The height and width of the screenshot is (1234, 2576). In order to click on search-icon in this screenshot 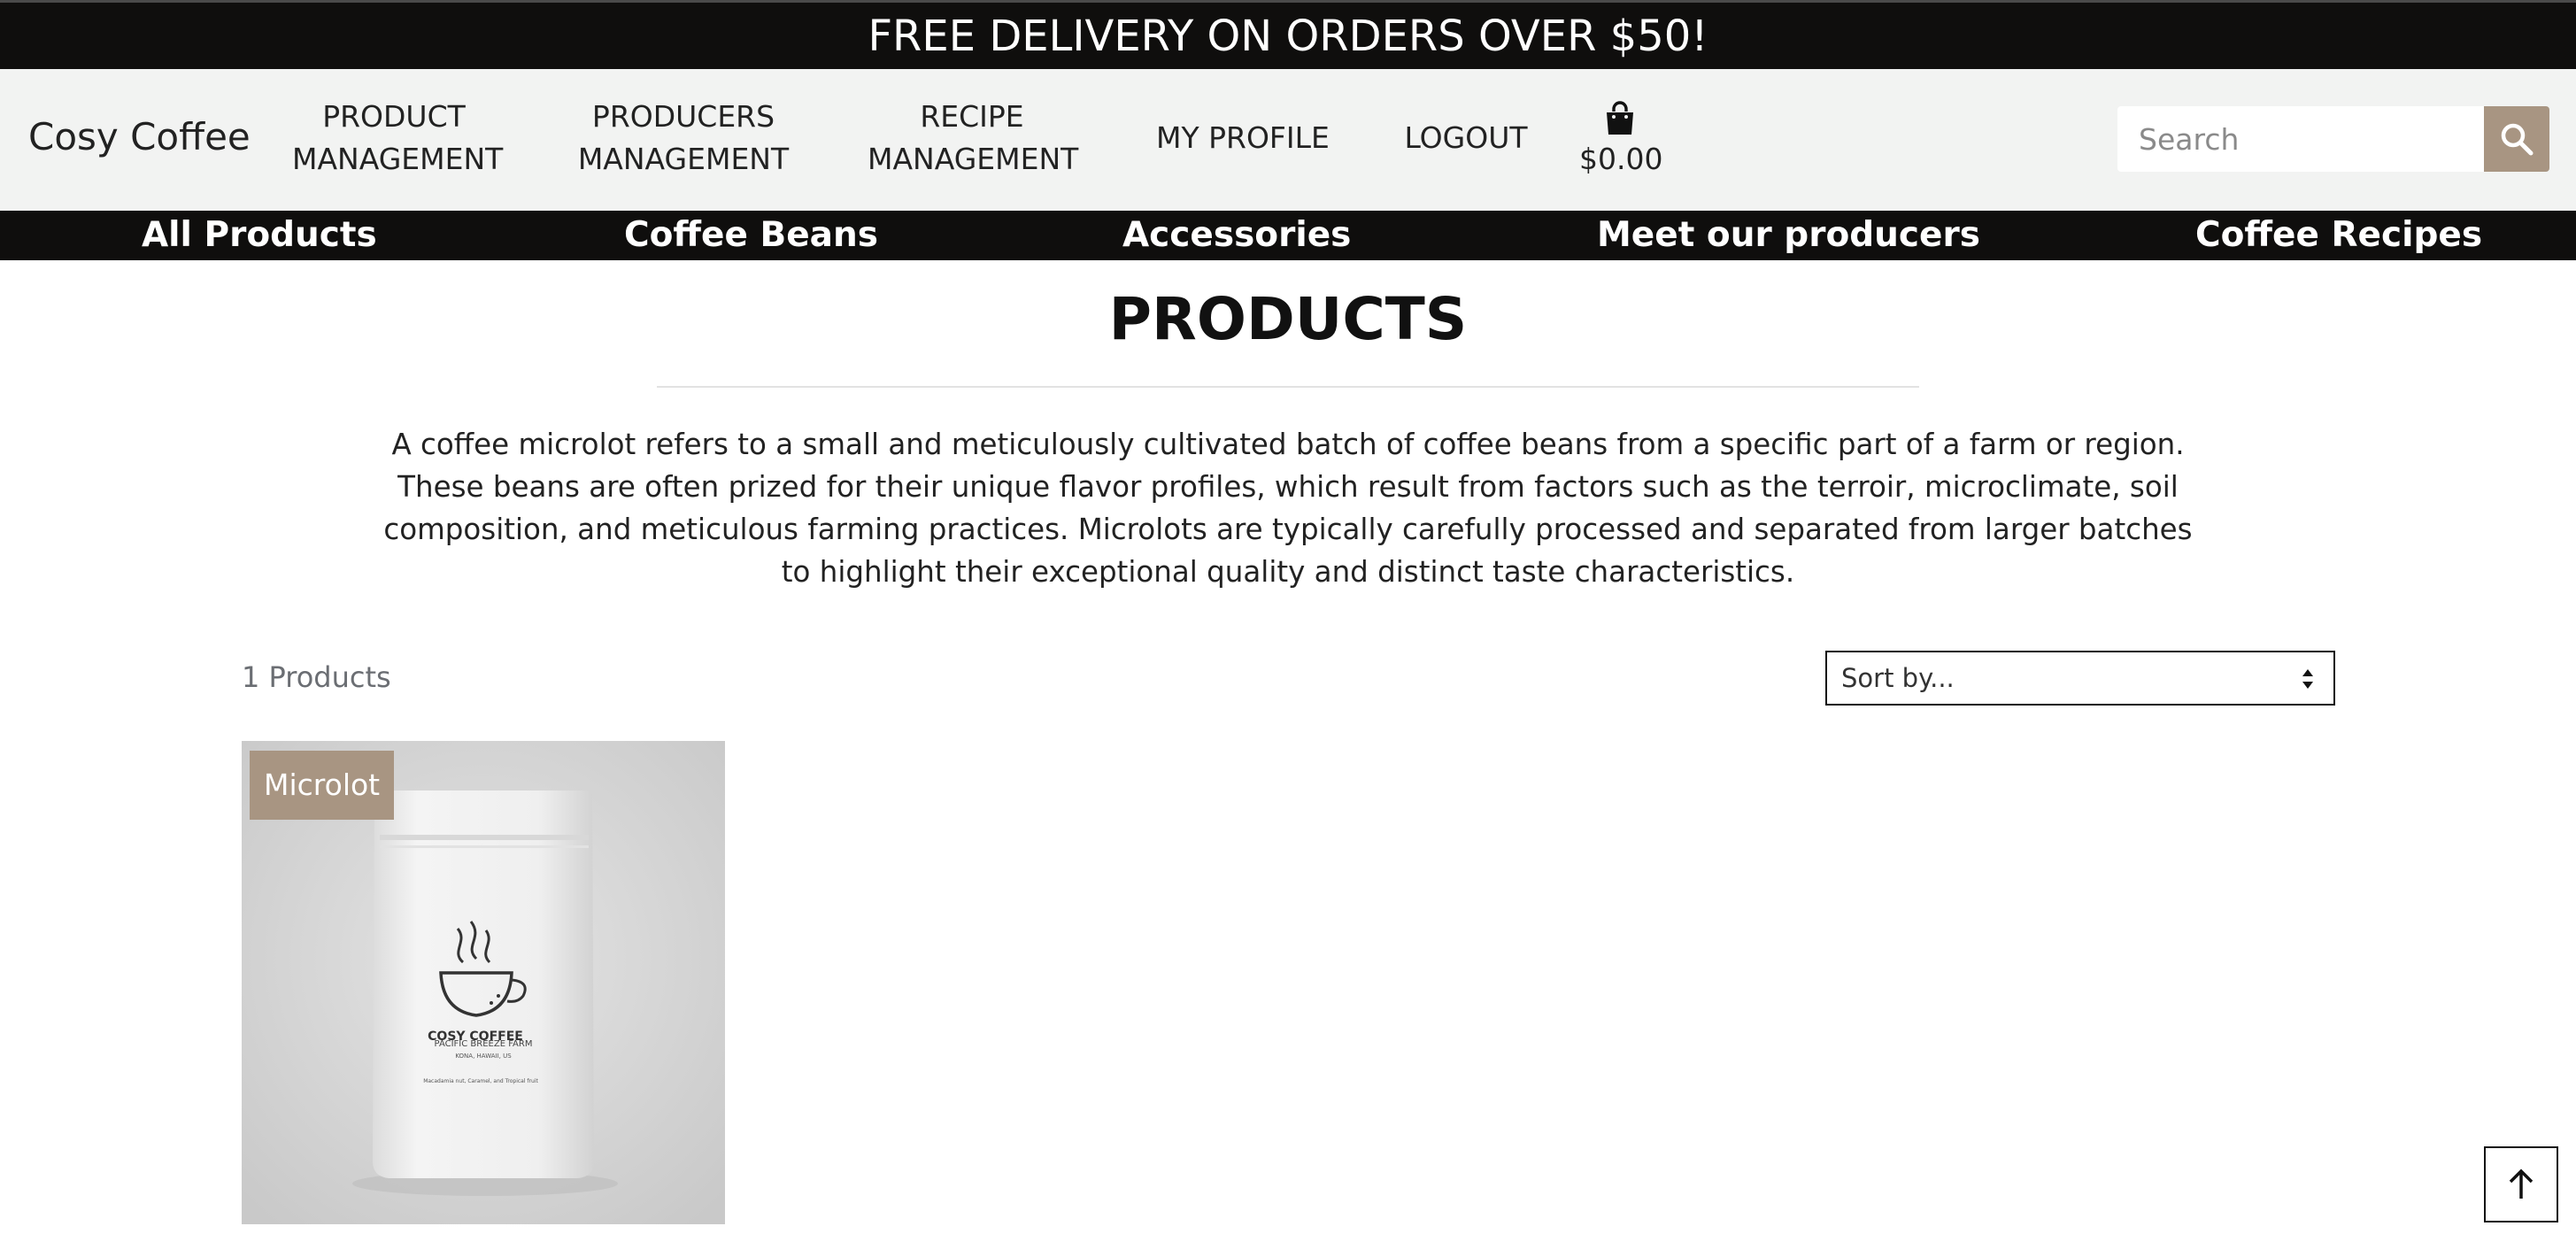, I will do `click(2517, 139)`.